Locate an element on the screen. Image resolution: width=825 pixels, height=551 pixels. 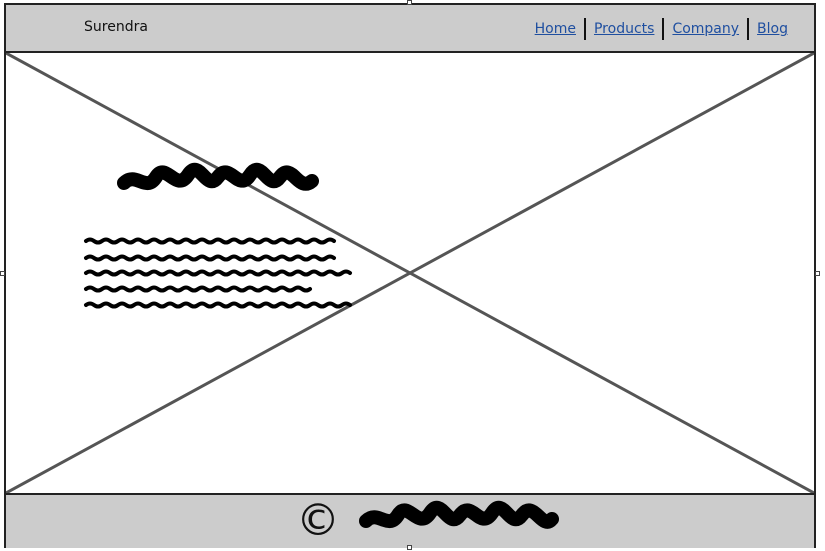
main-nav: Home Products Company Blog is located at coordinates (661, 29).